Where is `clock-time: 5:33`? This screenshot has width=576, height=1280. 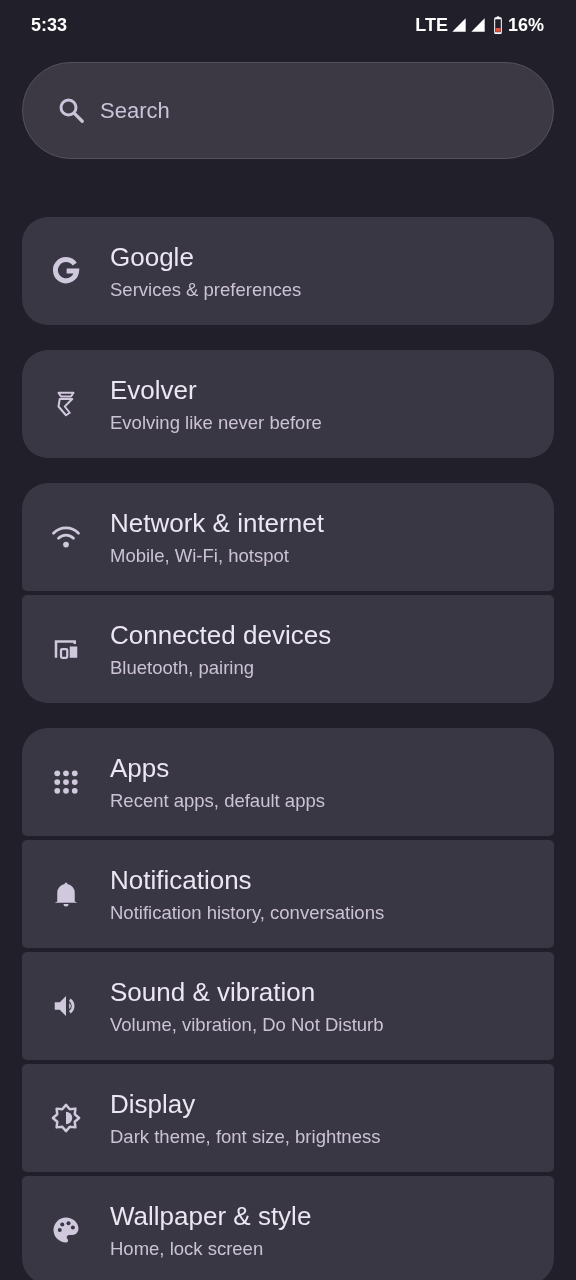
clock-time: 5:33 is located at coordinates (49, 25).